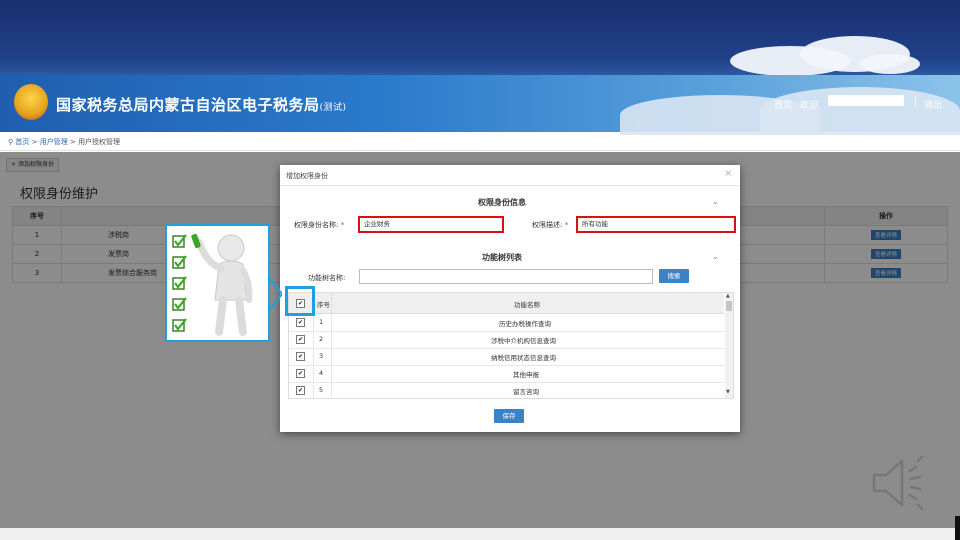 The width and height of the screenshot is (960, 540). What do you see at coordinates (11, 142) in the screenshot?
I see `location-pin-icon: ⚲` at bounding box center [11, 142].